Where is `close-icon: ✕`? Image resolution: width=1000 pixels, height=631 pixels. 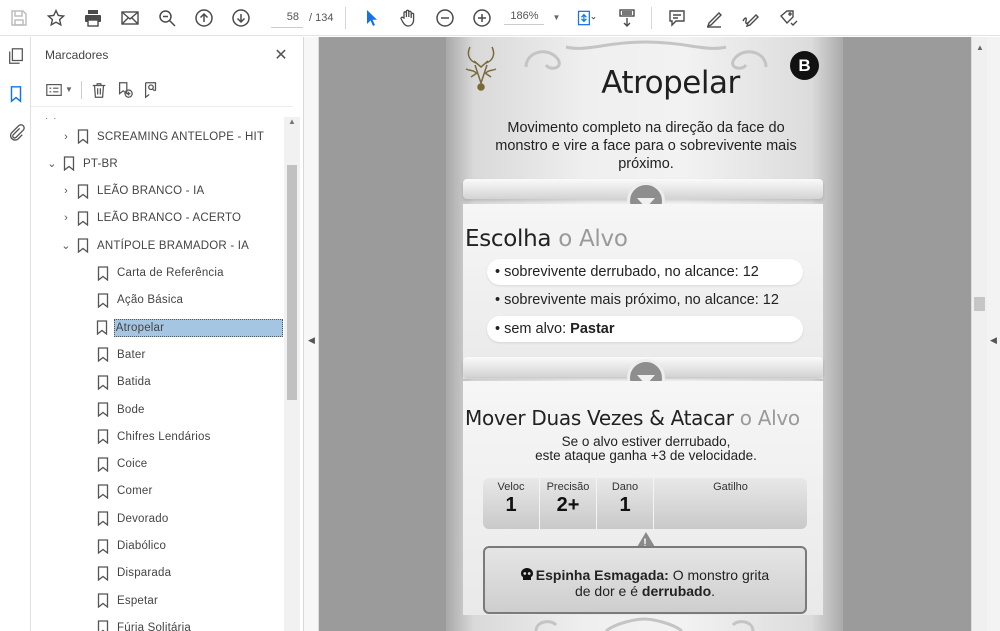
close-icon: ✕ is located at coordinates (281, 55).